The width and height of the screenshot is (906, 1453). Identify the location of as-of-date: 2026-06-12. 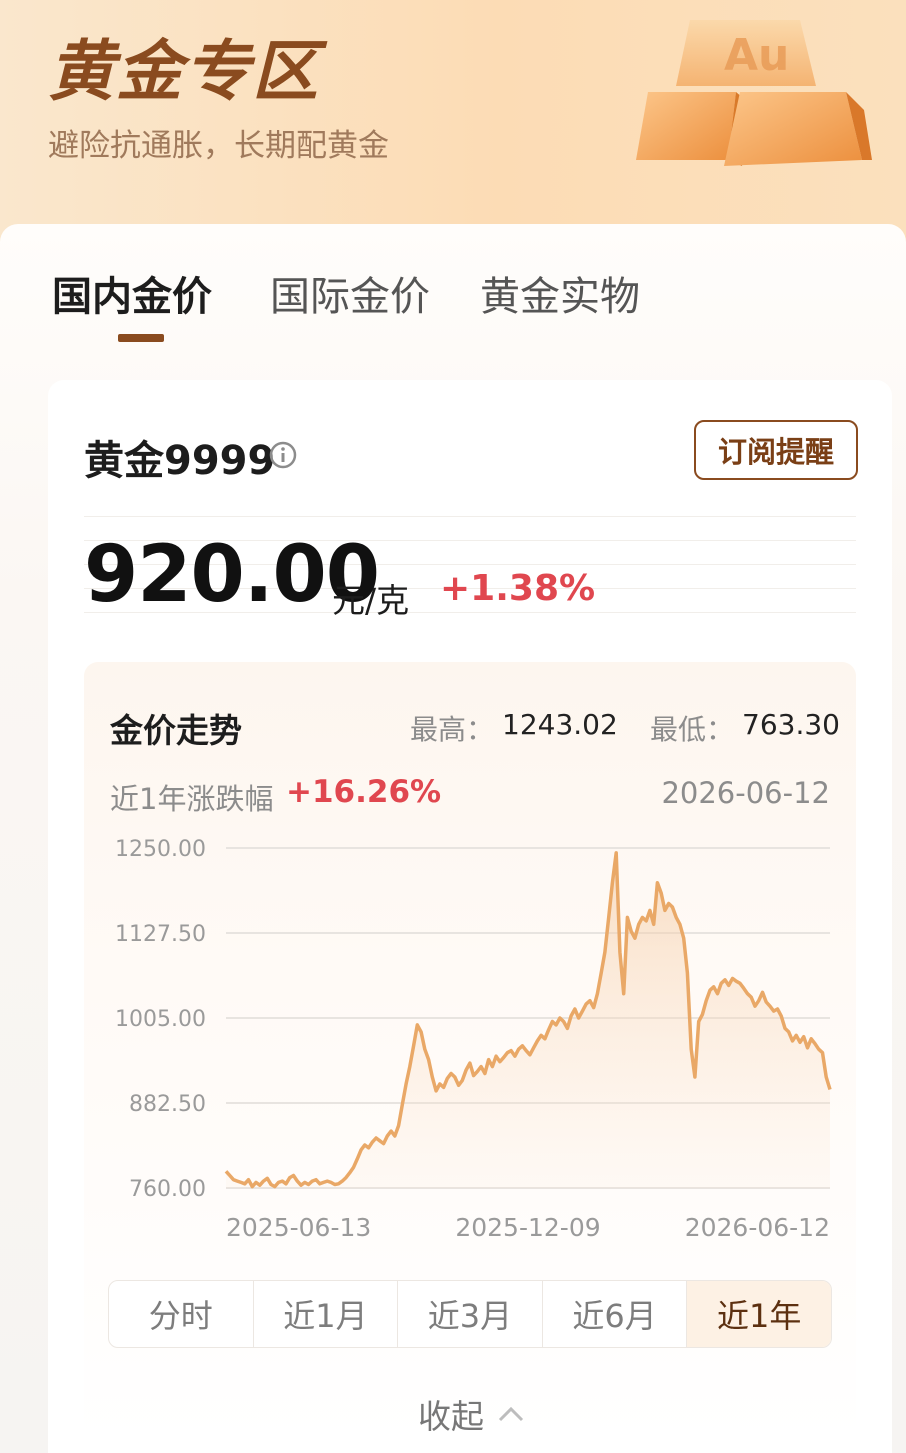
(745, 793).